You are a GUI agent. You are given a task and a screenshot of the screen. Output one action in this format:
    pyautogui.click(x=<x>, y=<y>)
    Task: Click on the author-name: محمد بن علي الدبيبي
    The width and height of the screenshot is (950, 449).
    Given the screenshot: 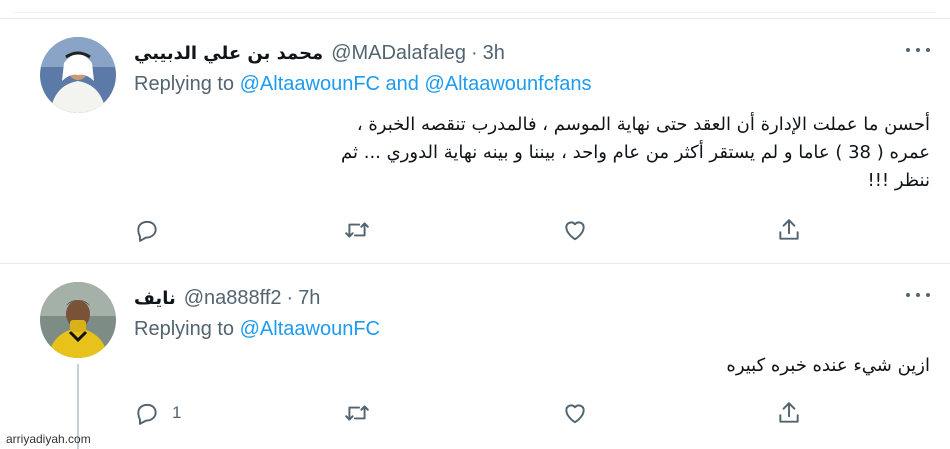 What is the action you would take?
    pyautogui.click(x=228, y=53)
    